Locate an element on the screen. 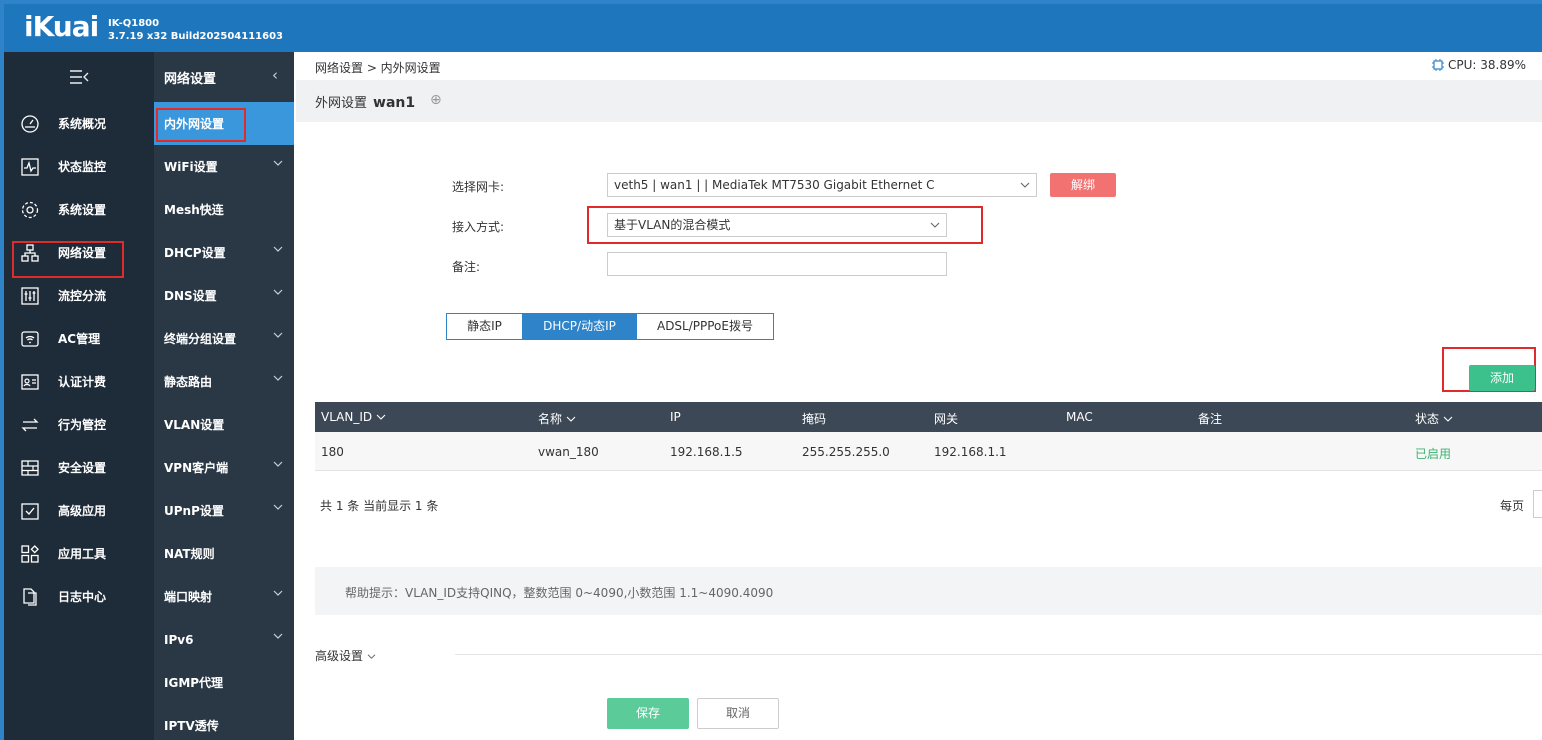 This screenshot has width=1542, height=740. col-remark: 备注 is located at coordinates (1210, 419).